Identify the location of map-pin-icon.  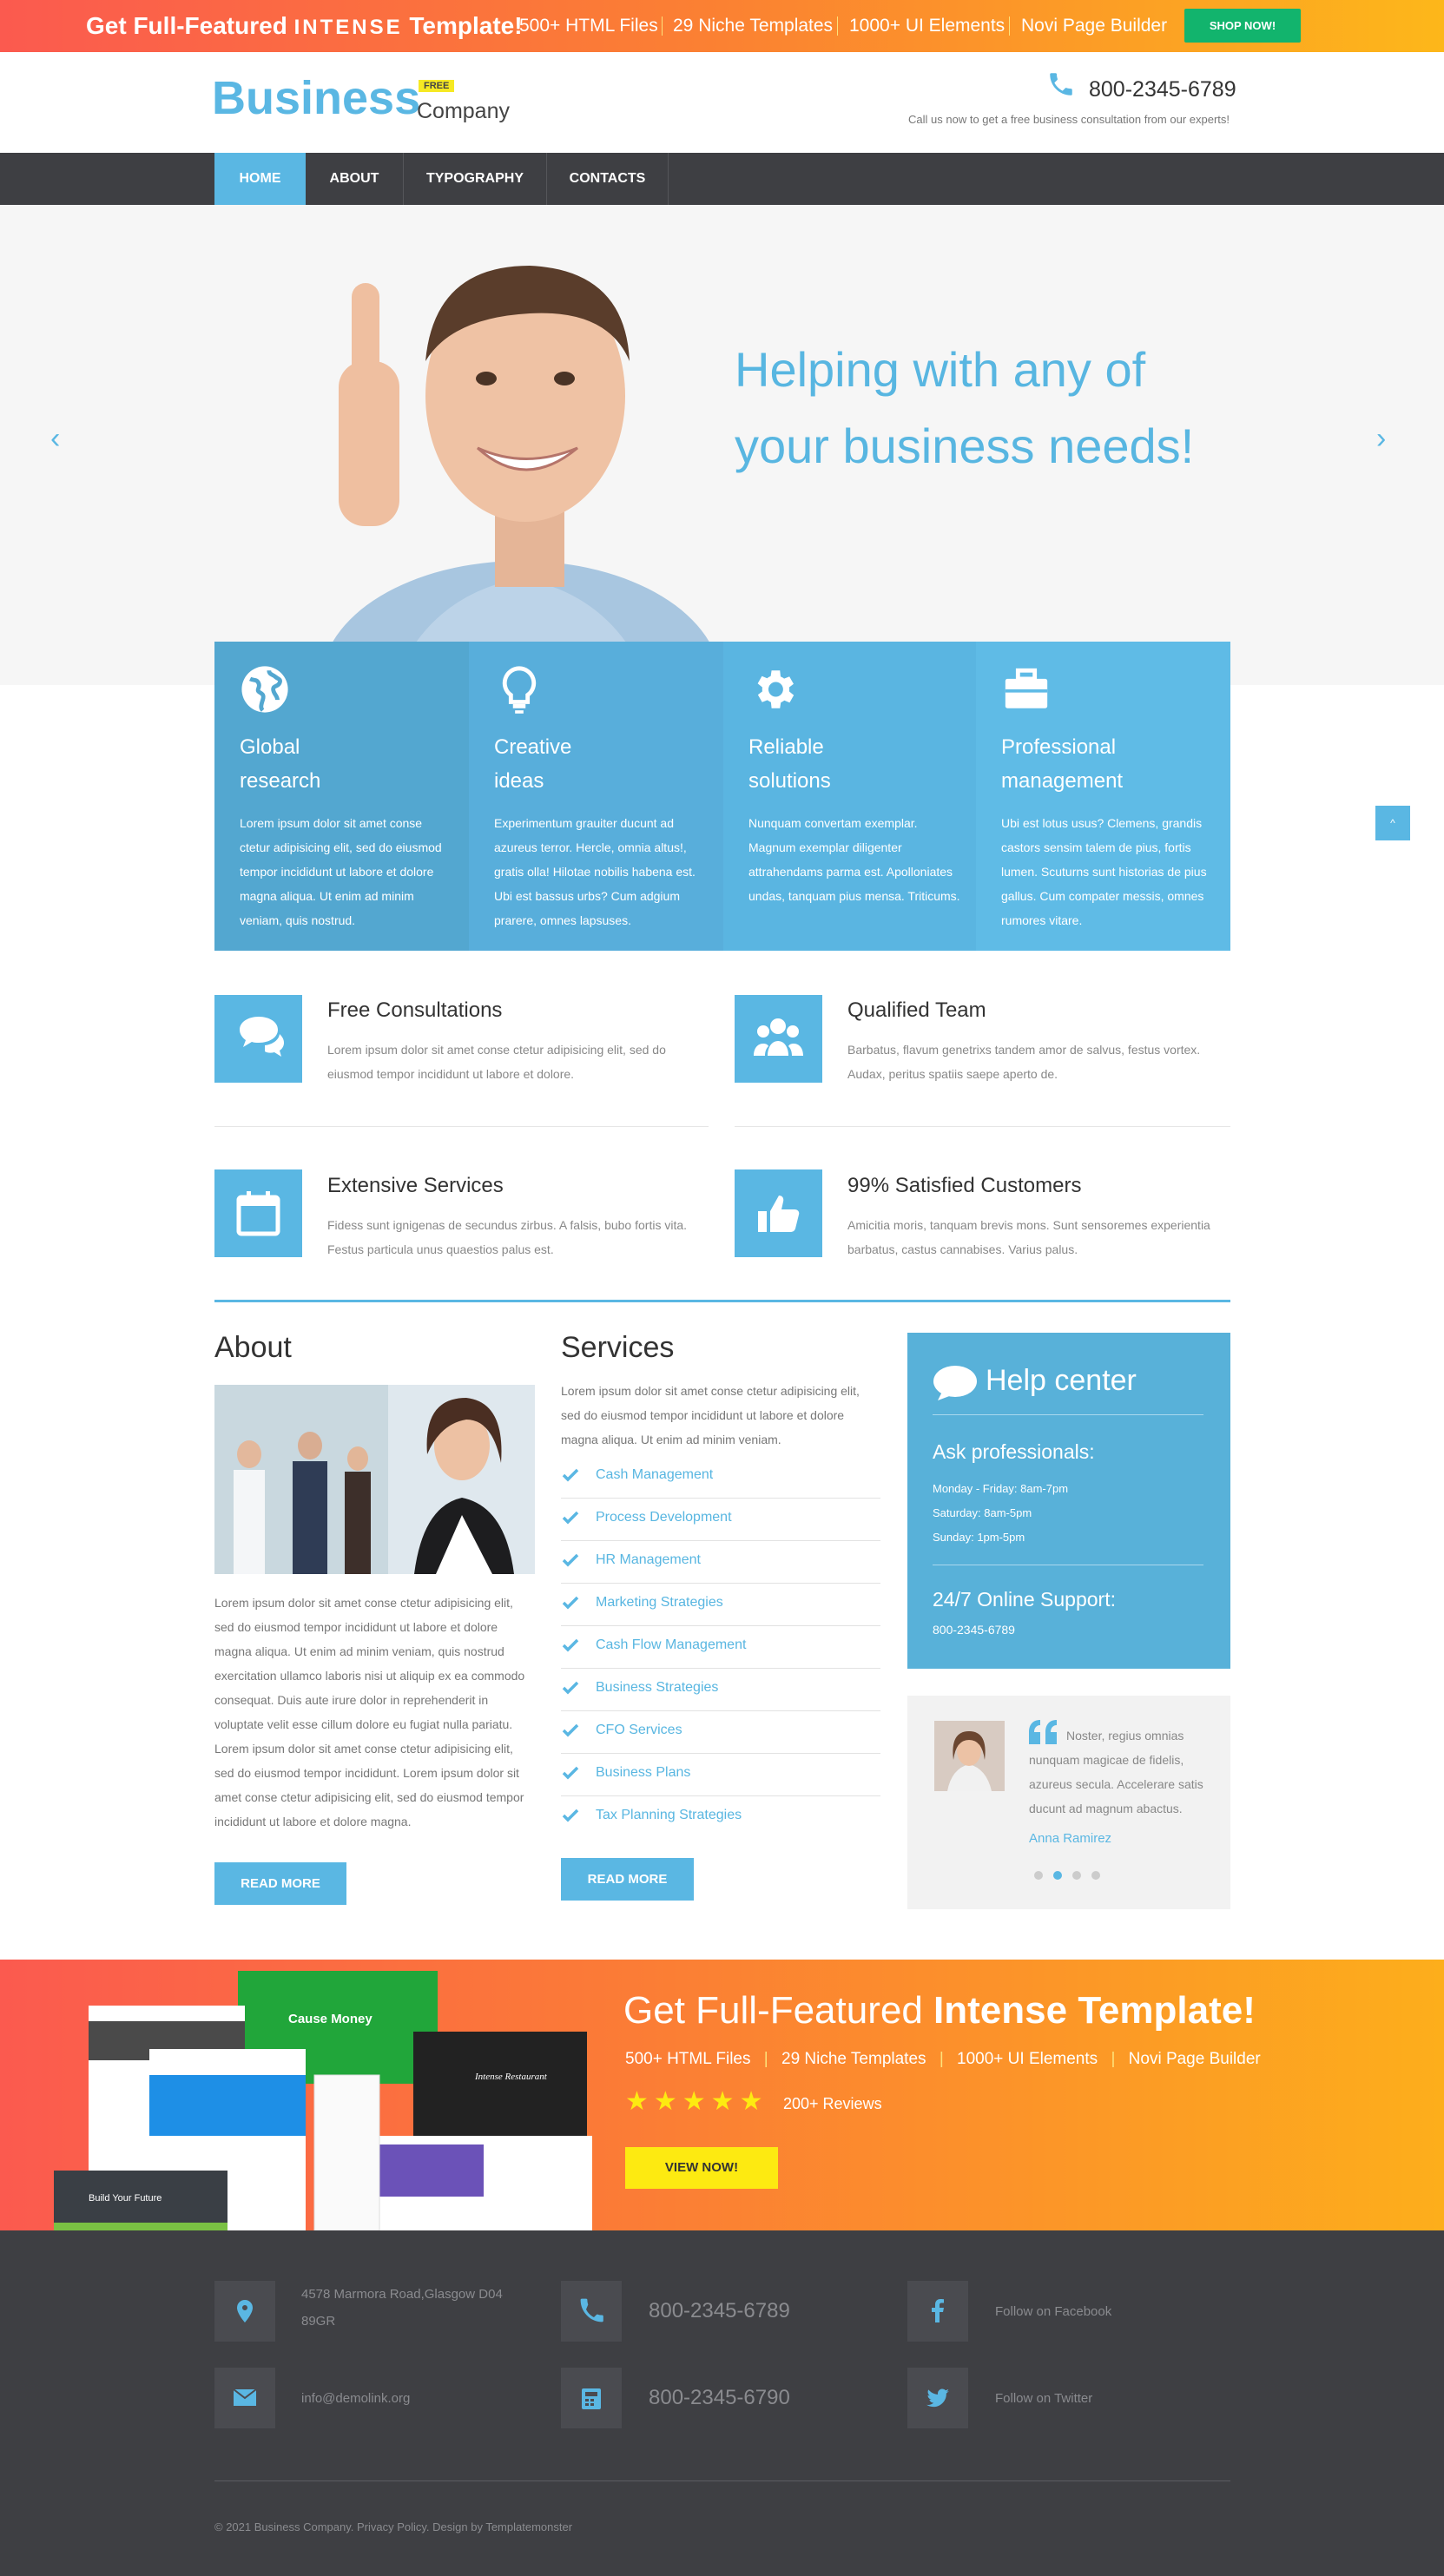
(245, 2311).